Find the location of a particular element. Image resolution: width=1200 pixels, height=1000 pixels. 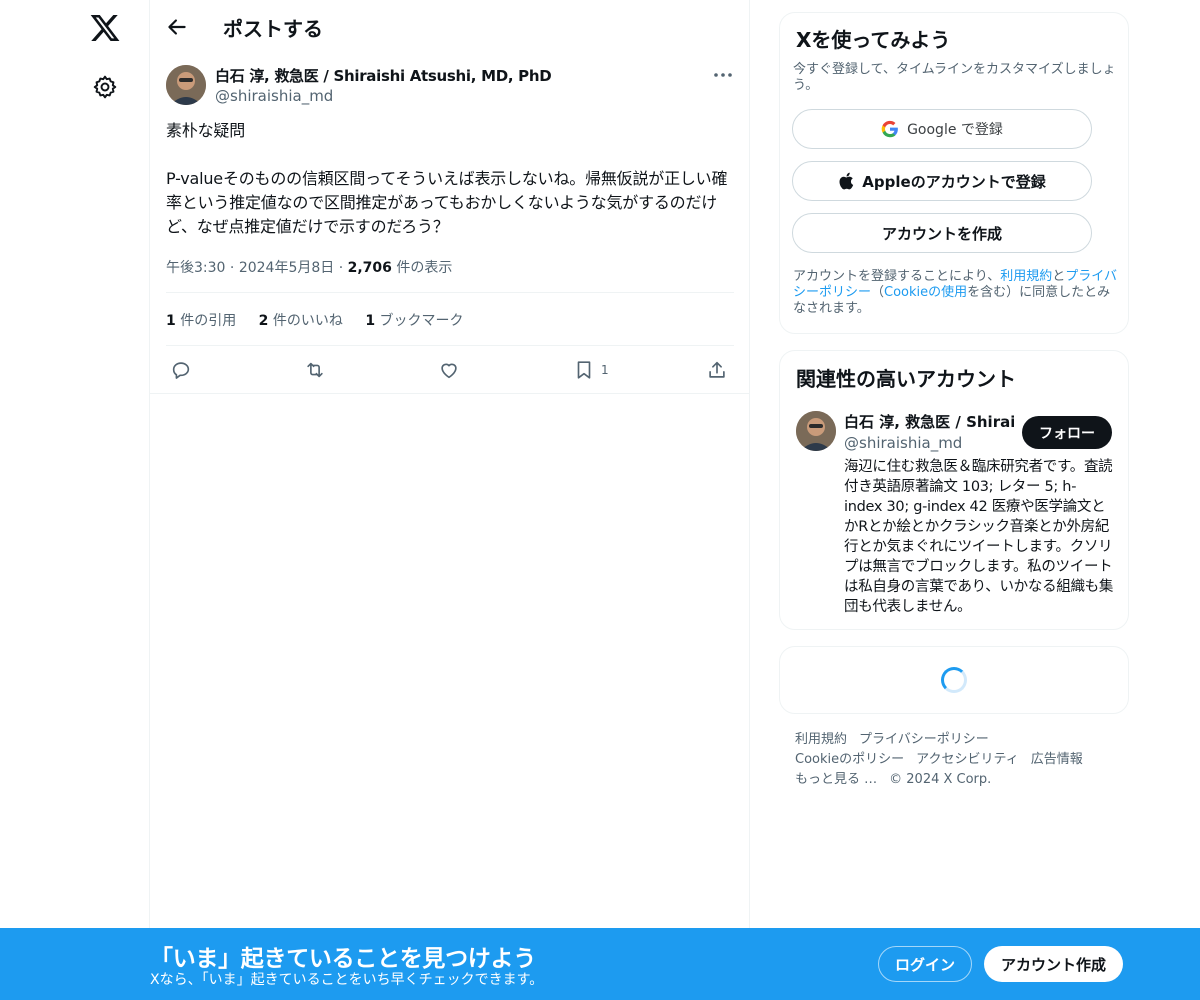

footer-row: Cookieのポリシー アクセシビリティ 広告情報 is located at coordinates (960, 760).